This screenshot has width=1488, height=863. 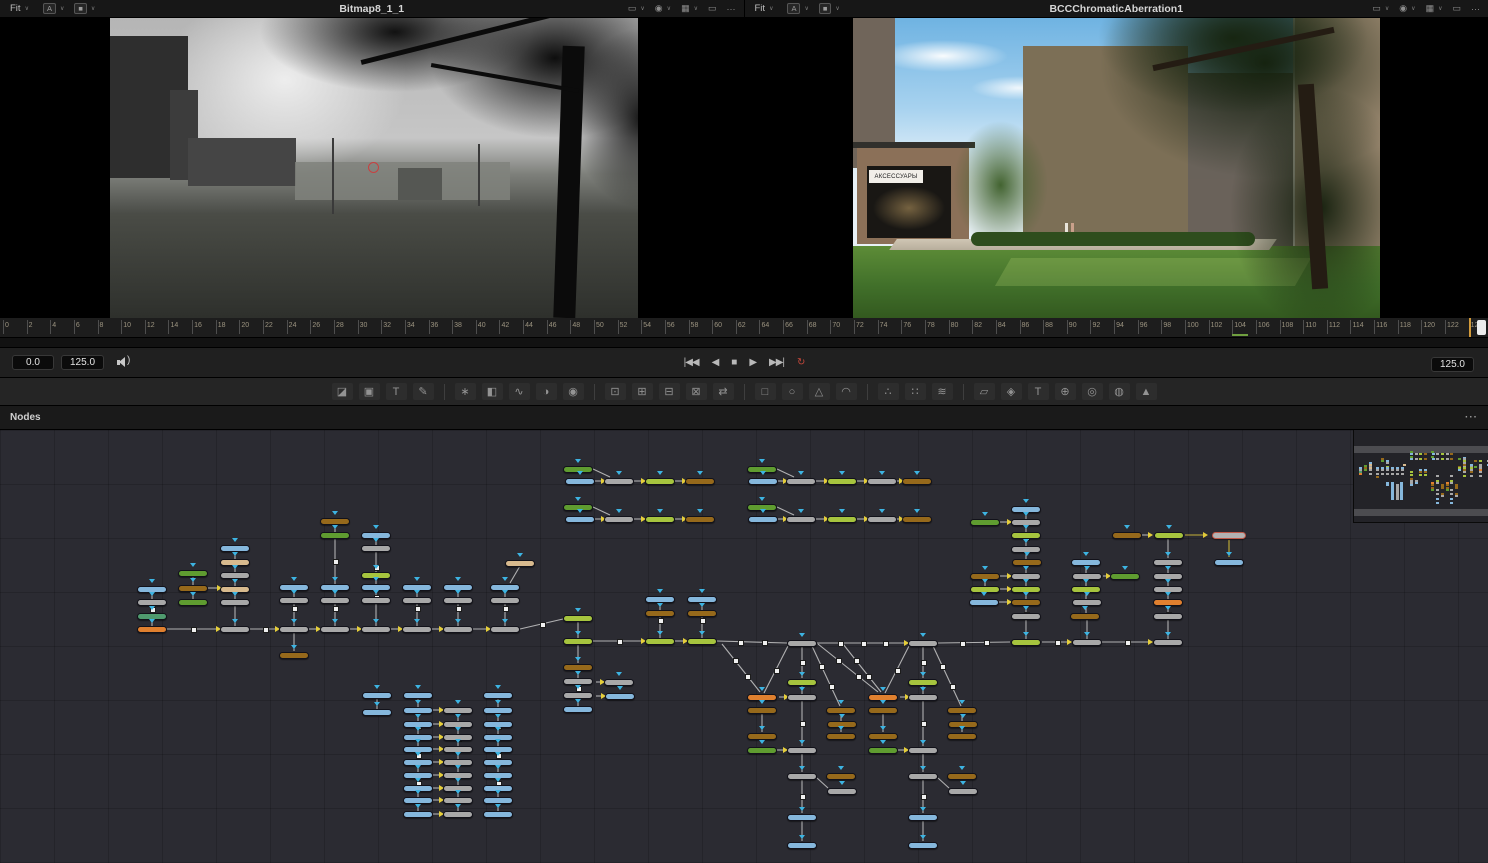 I want to click on playhead-handle, so click(x=1481, y=327).